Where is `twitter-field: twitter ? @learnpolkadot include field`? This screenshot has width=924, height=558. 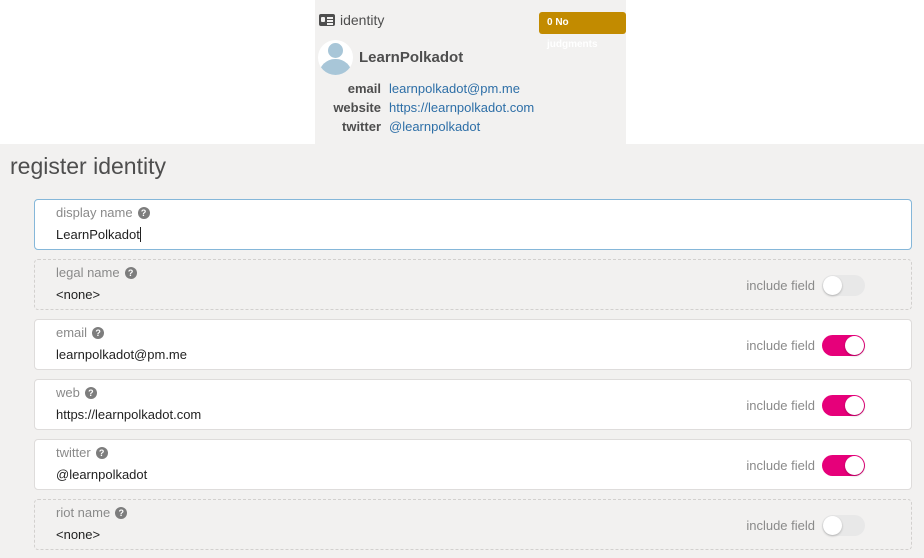 twitter-field: twitter ? @learnpolkadot include field is located at coordinates (473, 464).